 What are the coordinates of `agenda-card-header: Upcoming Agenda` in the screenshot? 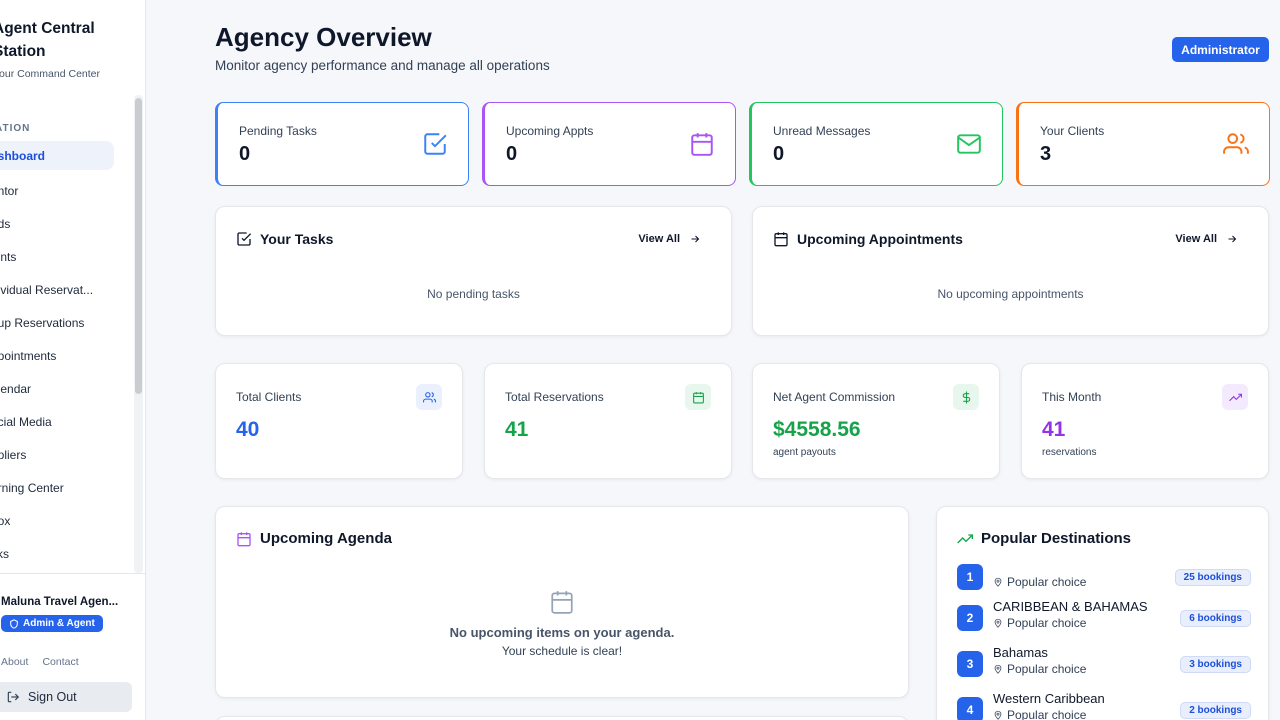 It's located at (314, 538).